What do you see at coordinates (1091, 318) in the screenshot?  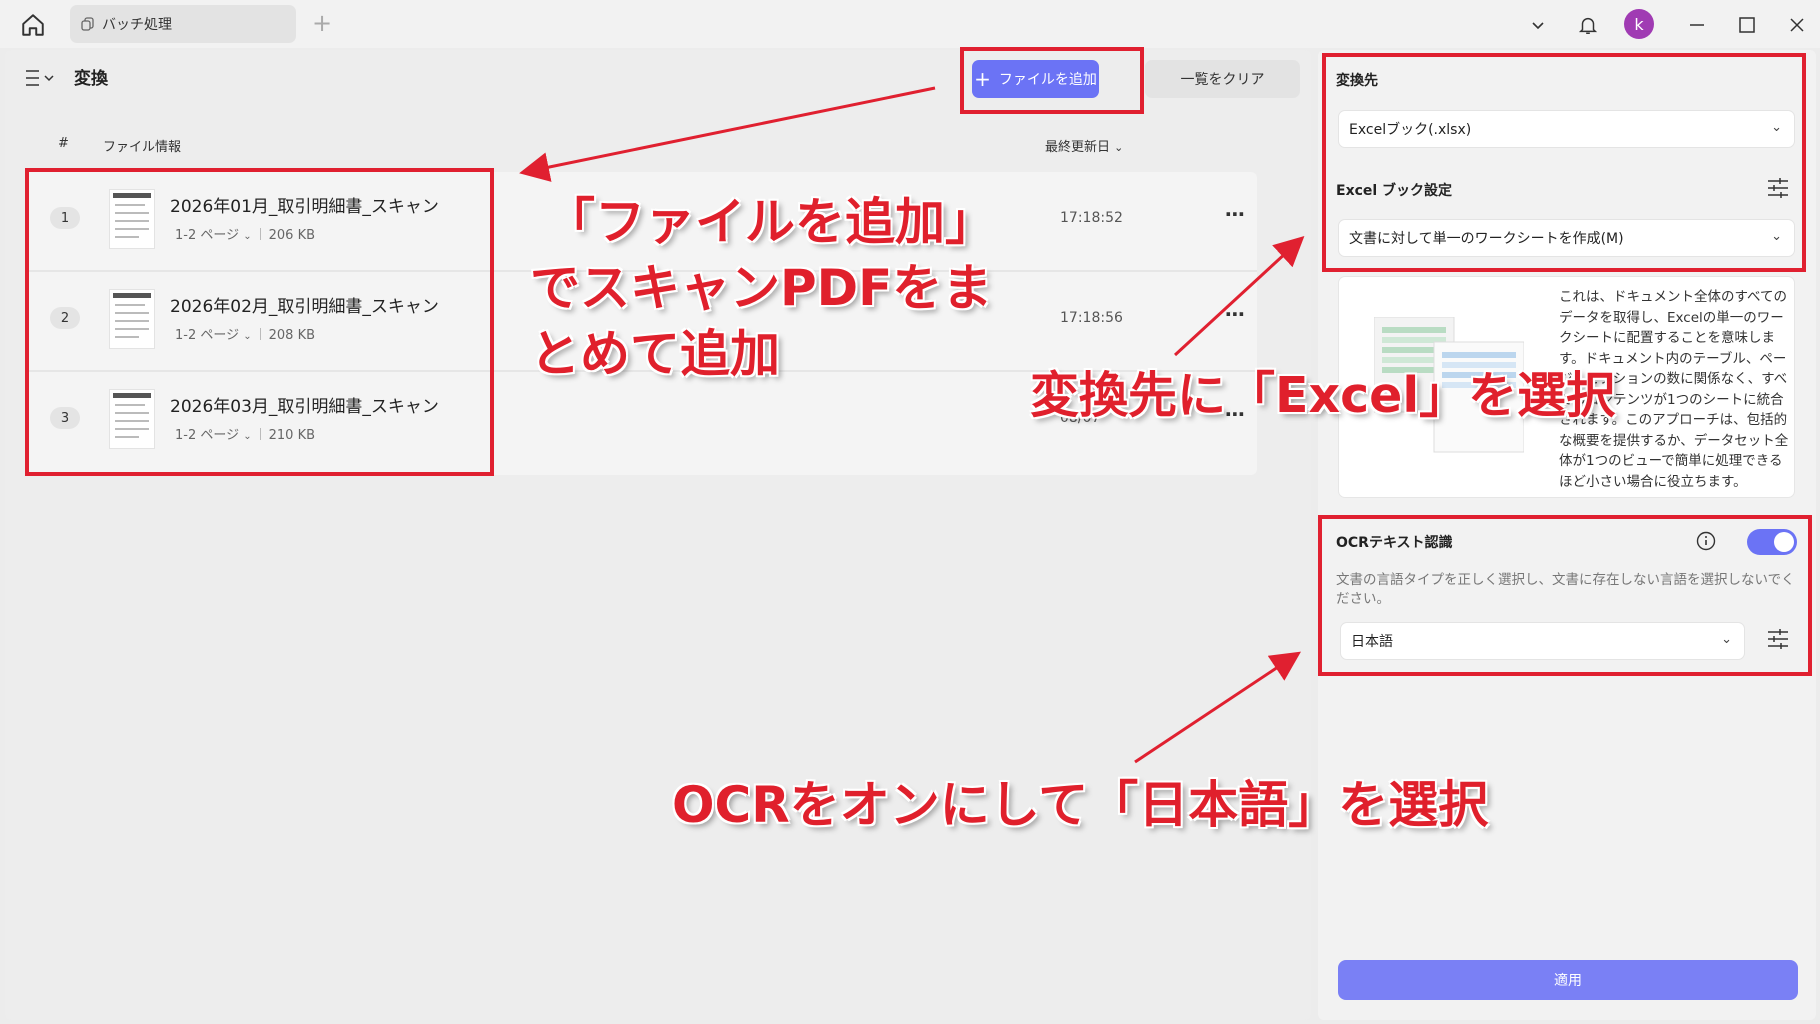 I see `file-time: 17:18:56` at bounding box center [1091, 318].